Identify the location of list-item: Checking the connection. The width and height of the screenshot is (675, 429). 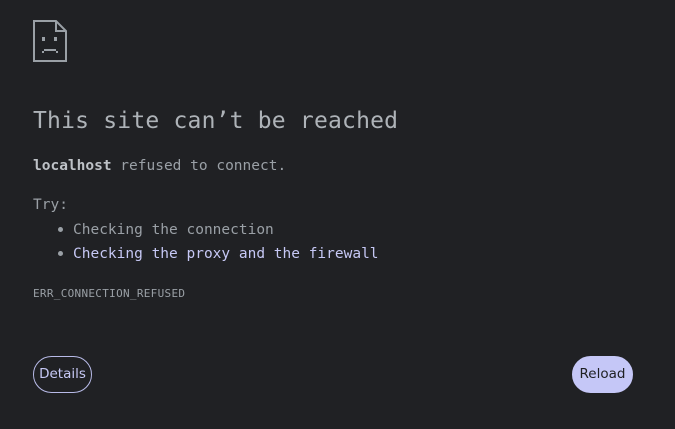
(206, 232).